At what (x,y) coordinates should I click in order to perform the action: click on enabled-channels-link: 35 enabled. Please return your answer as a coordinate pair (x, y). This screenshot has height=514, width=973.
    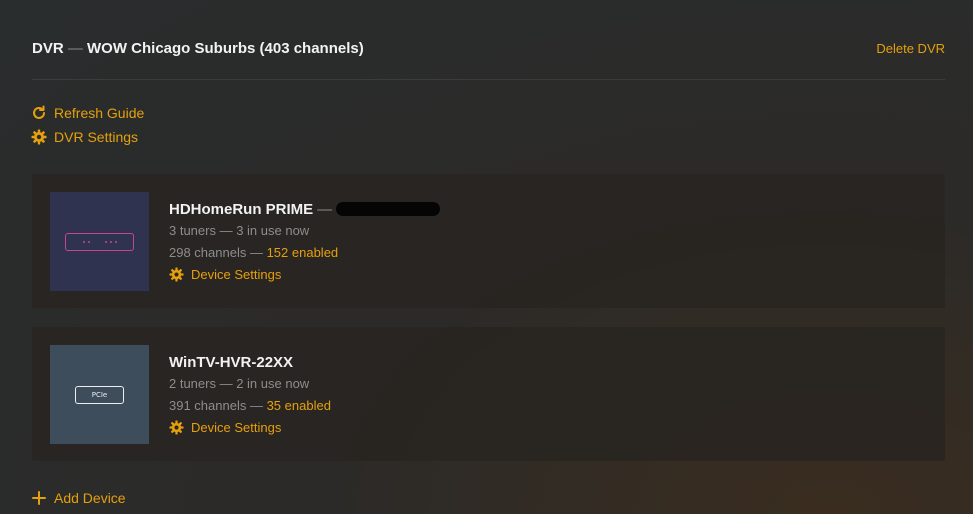
    Looking at the image, I should click on (299, 405).